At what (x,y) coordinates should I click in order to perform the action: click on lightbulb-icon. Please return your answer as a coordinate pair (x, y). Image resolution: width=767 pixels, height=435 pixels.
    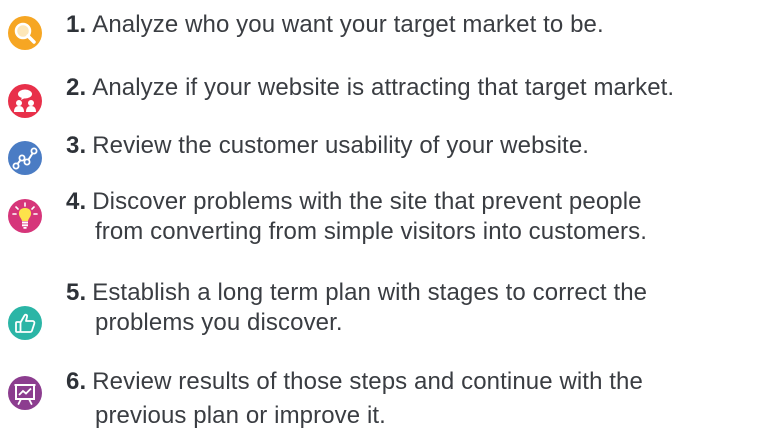
    Looking at the image, I should click on (25, 216).